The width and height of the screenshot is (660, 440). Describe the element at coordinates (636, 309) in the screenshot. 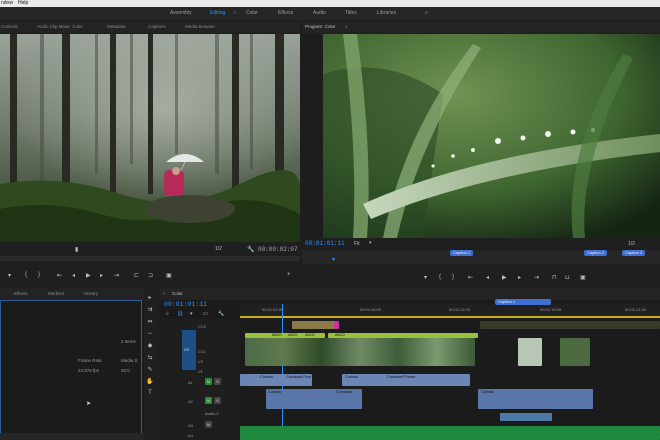

I see `ruler-tick-5: 00:01:21:09` at that location.